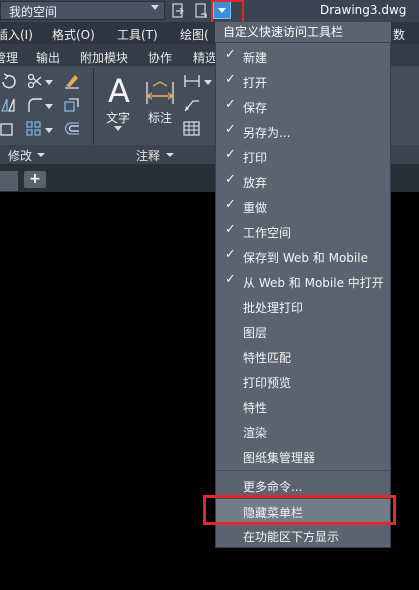  I want to click on menu-draw: 绘图(, so click(194, 34).